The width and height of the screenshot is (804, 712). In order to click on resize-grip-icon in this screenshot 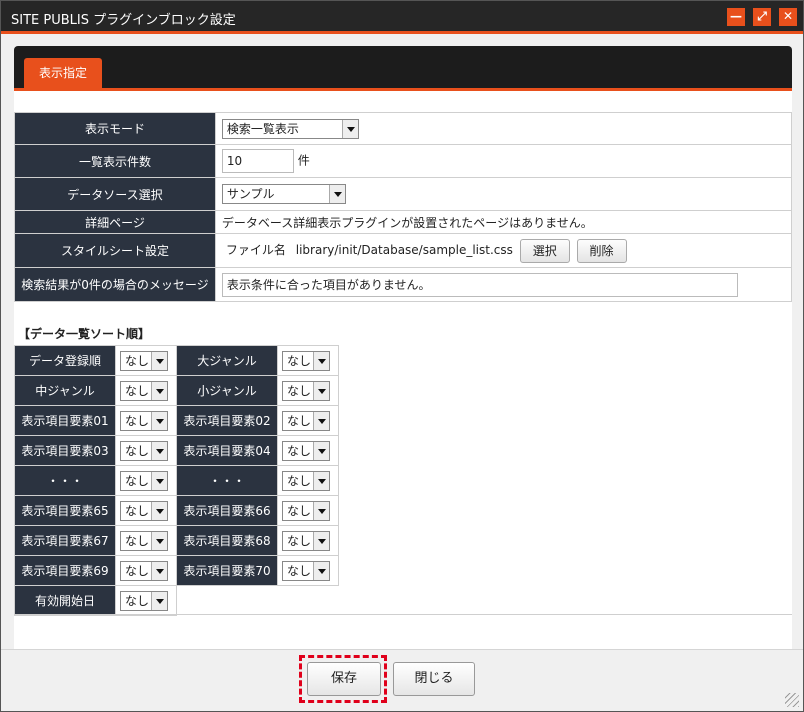, I will do `click(792, 700)`.